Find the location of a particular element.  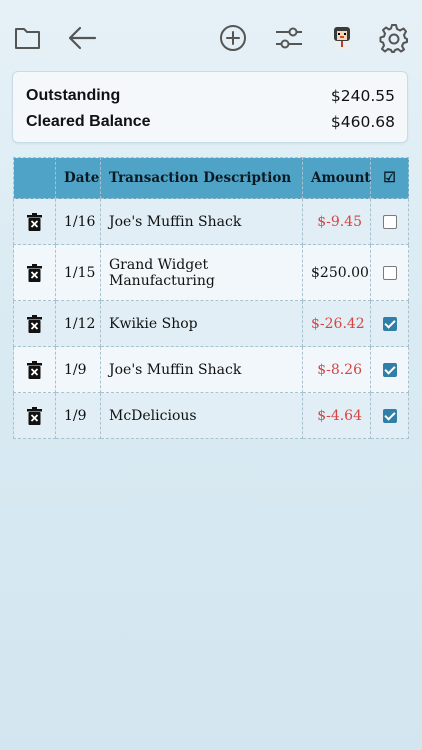

date-cell: 1/12 is located at coordinates (78, 323).